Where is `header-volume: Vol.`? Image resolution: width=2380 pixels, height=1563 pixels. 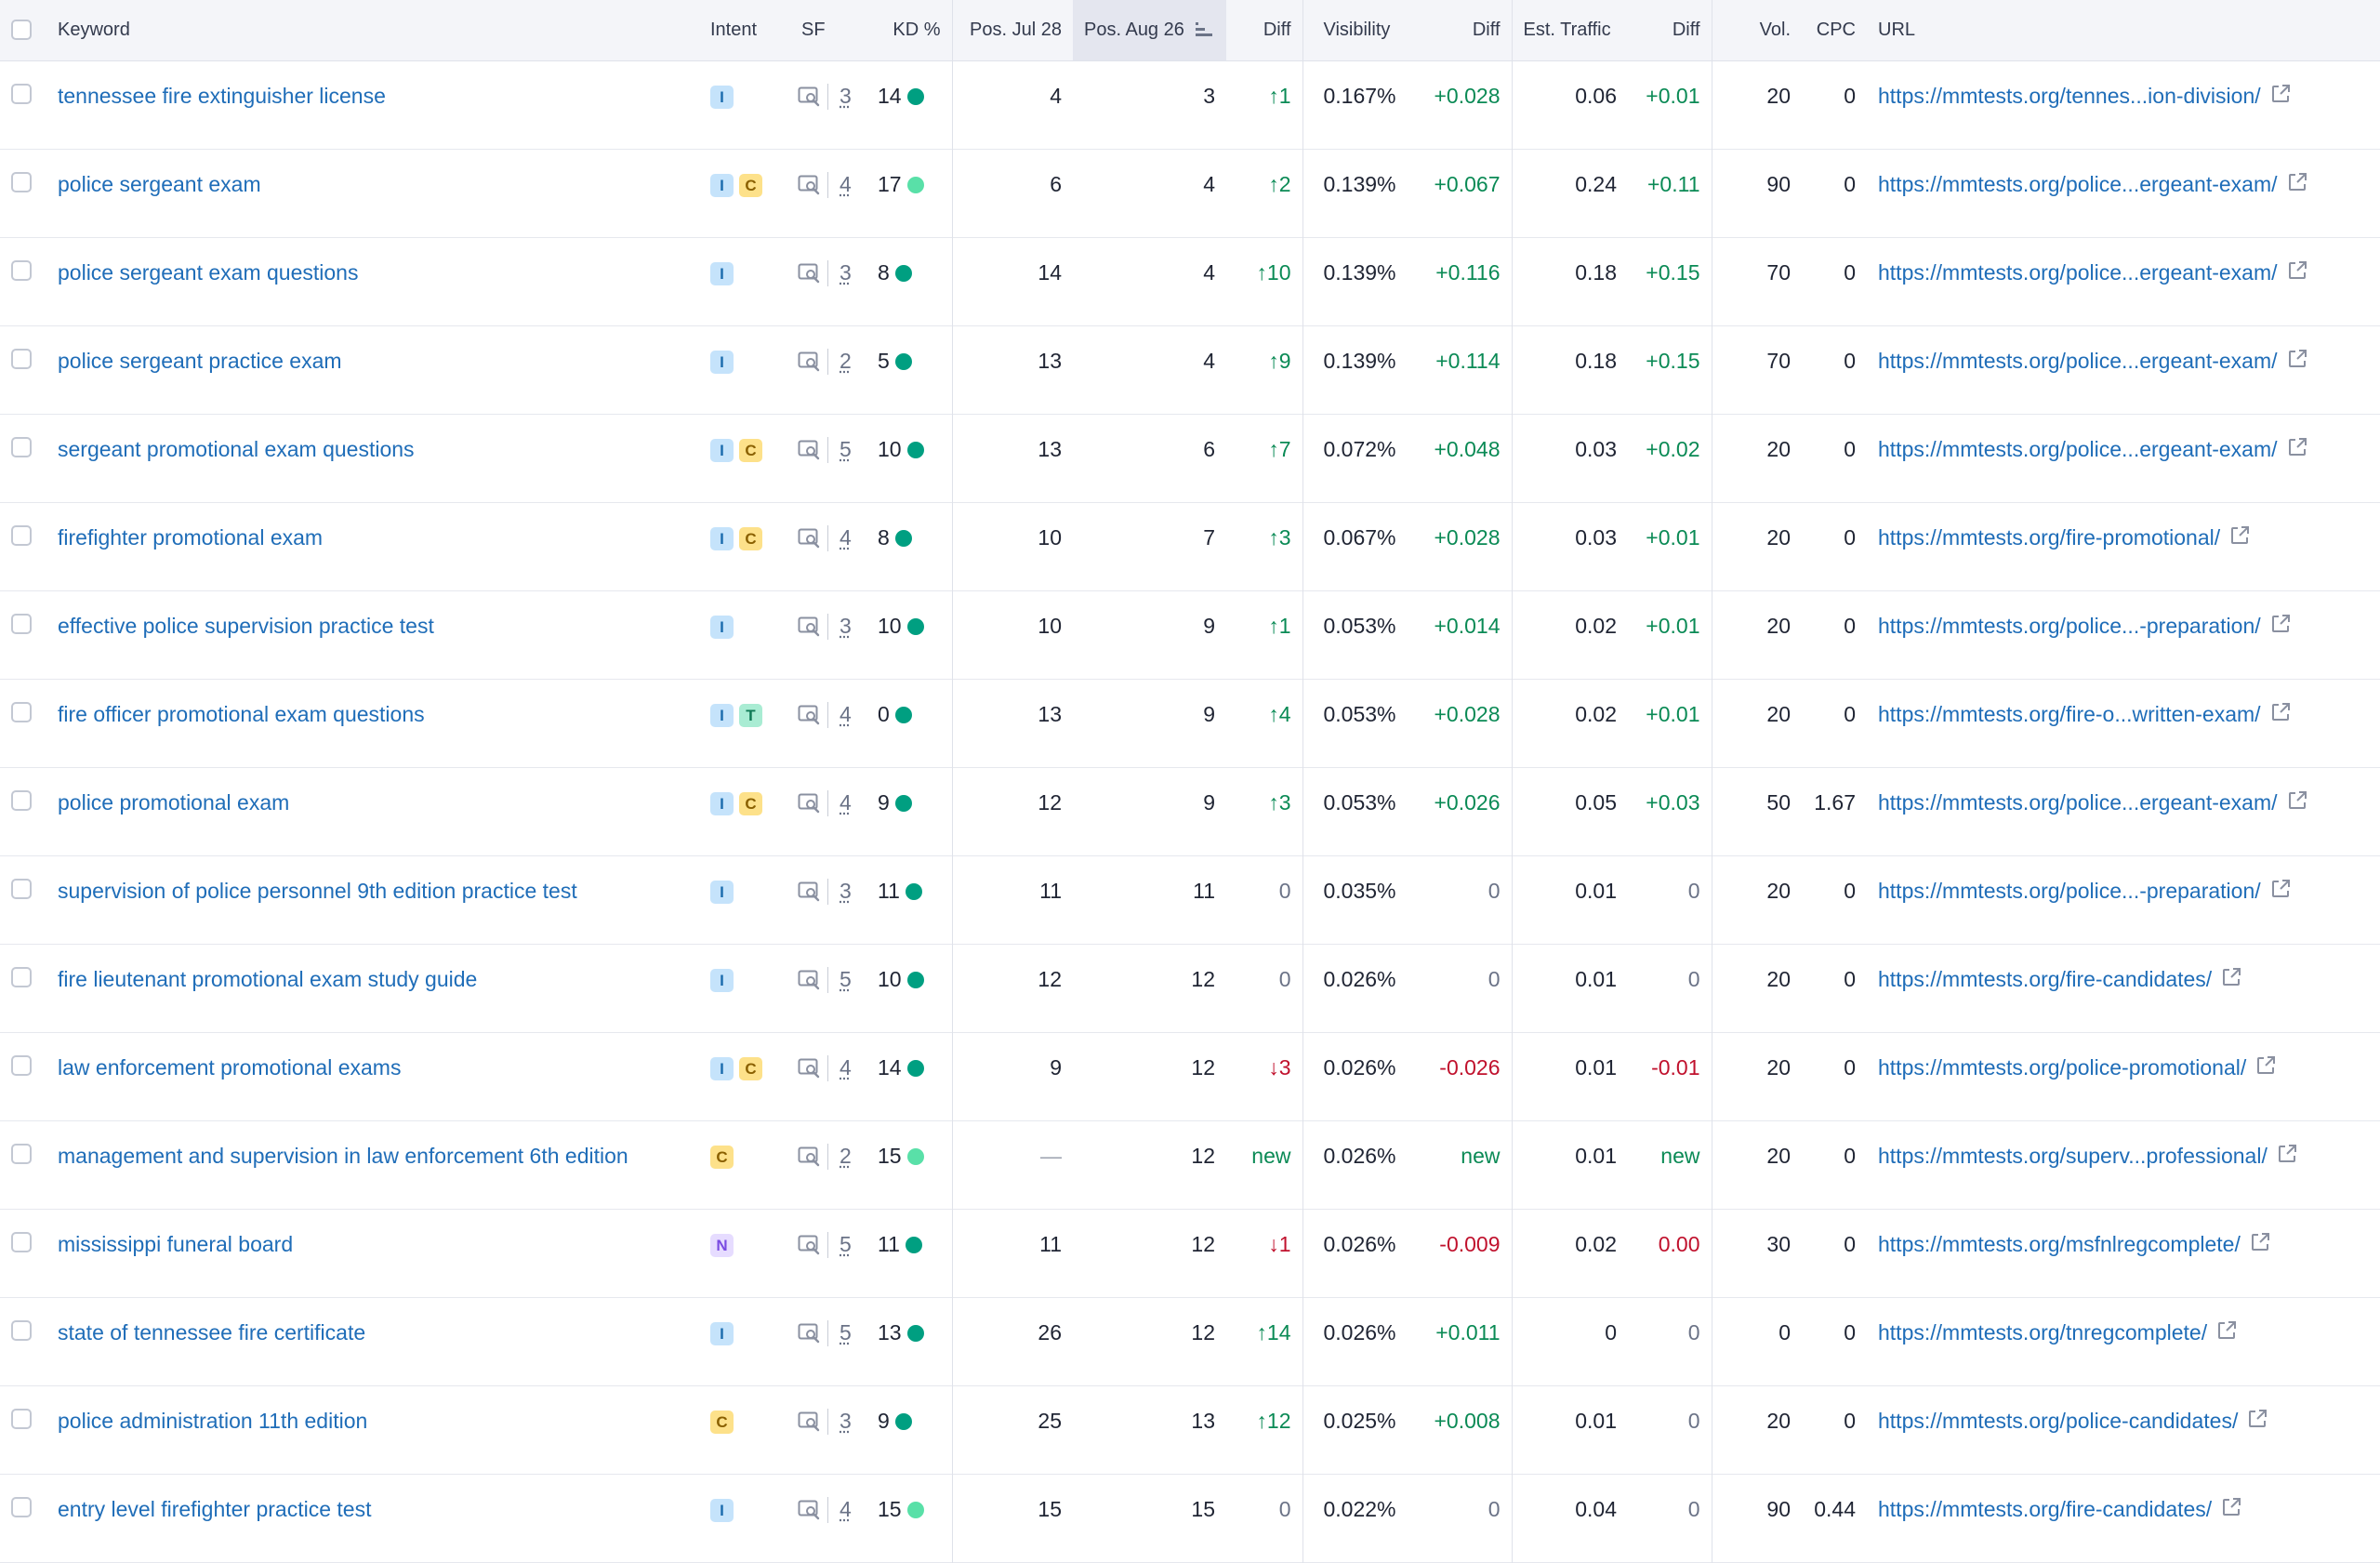 header-volume: Vol. is located at coordinates (1757, 31).